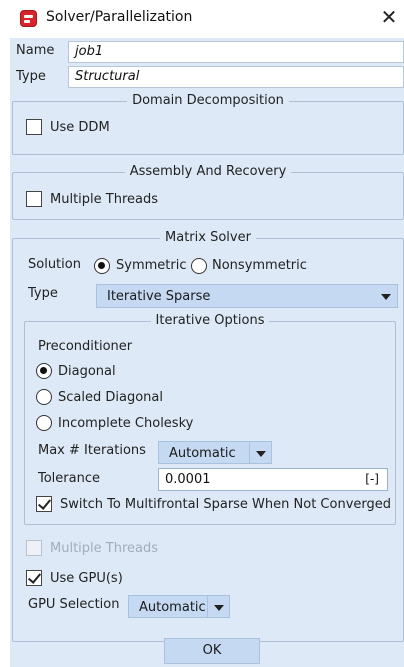  Describe the element at coordinates (43, 293) in the screenshot. I see `solver-type-label: Type` at that location.